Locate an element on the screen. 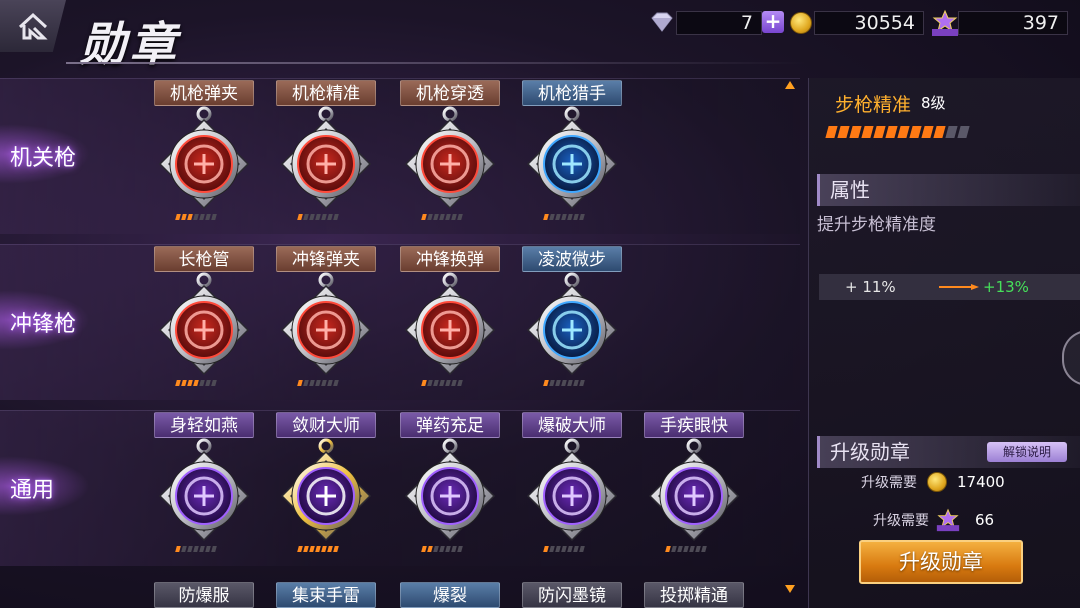 The image size is (1080, 608). coin-icon is located at coordinates (801, 23).